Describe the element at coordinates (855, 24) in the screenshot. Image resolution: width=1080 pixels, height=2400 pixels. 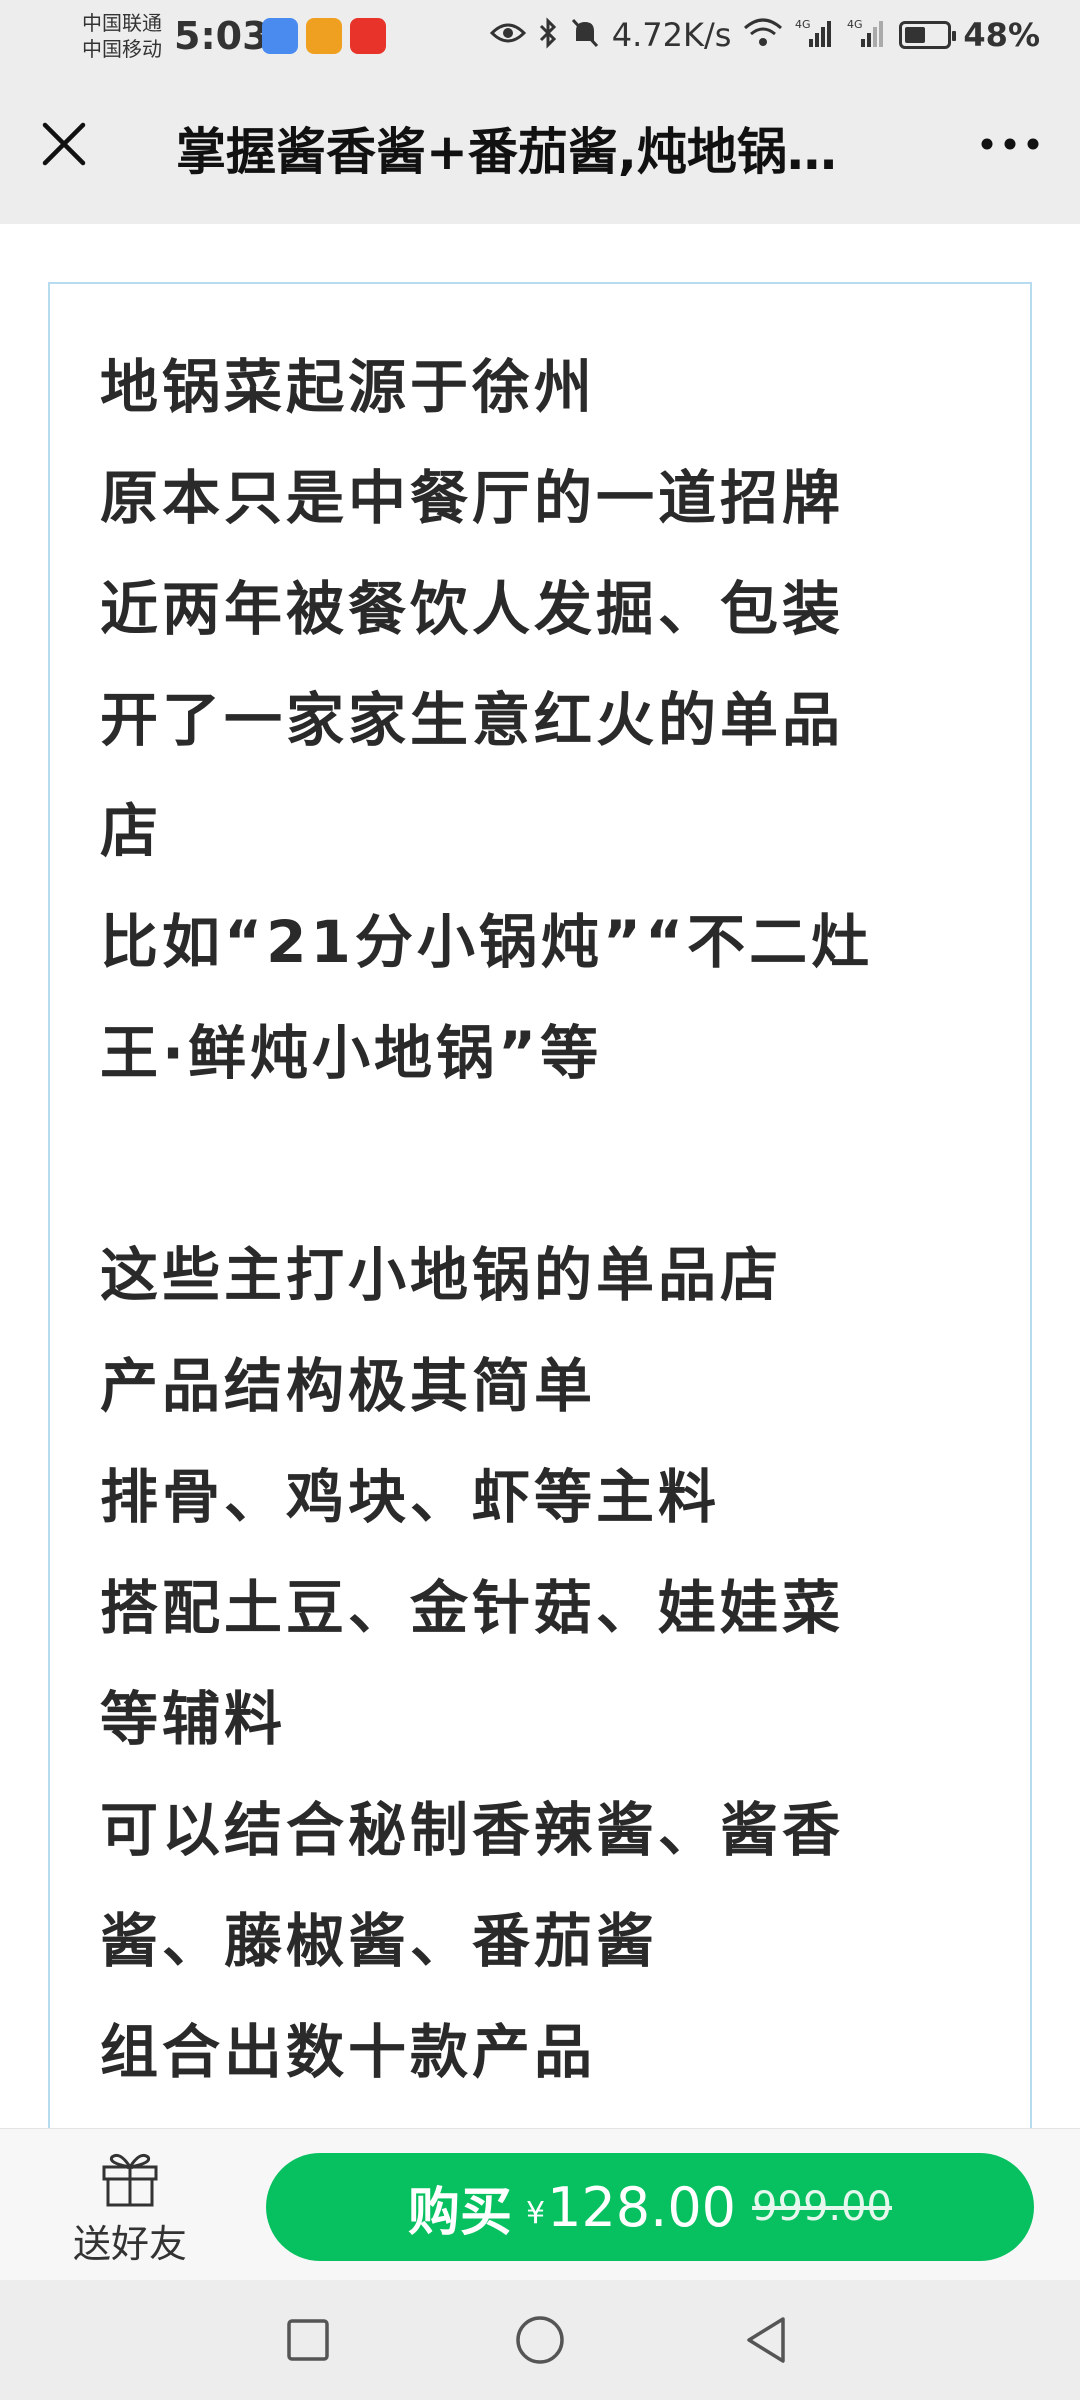
I see `signal-2-label: 4G` at that location.